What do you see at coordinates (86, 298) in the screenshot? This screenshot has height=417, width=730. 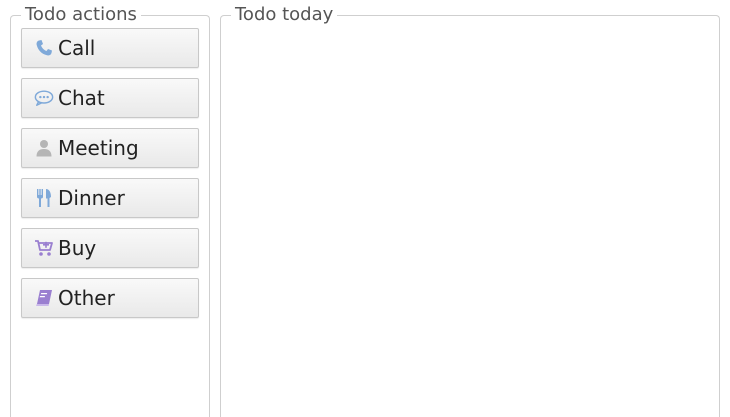 I see `other-button-label: Other` at bounding box center [86, 298].